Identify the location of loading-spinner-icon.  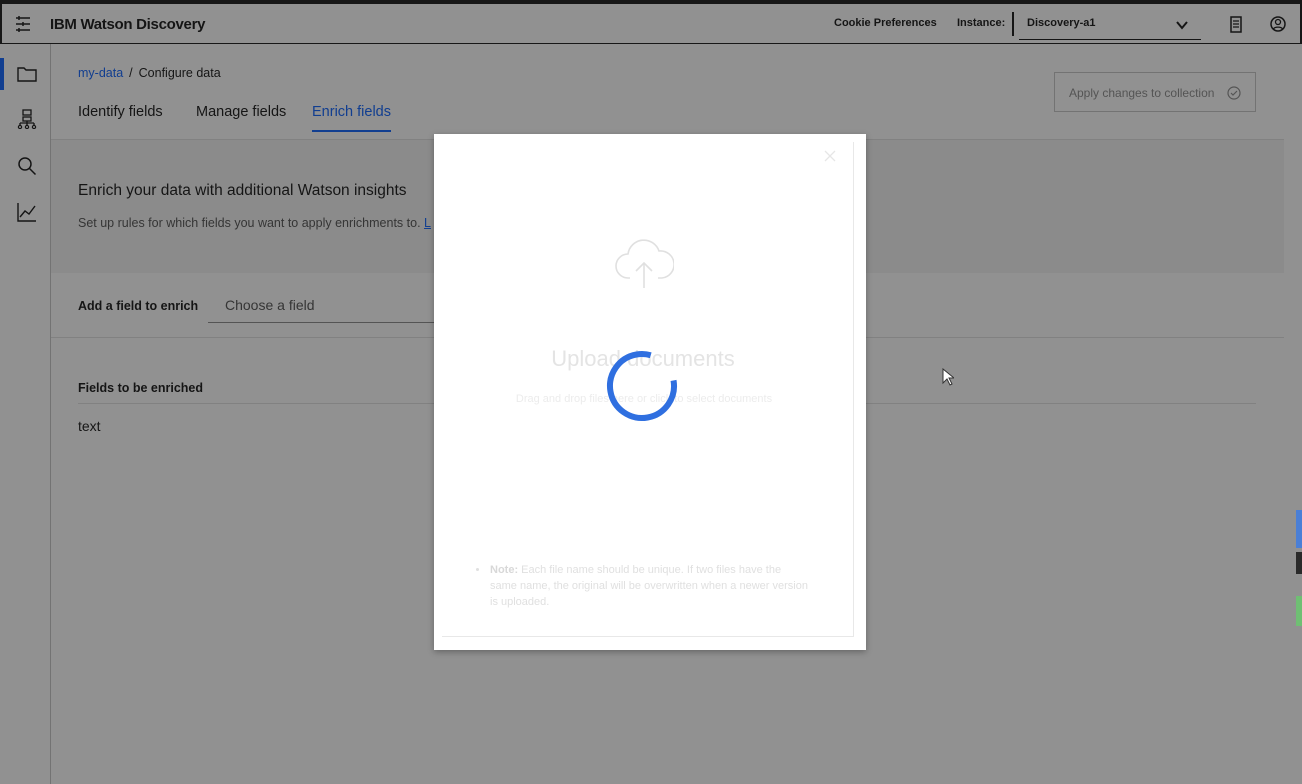
(642, 386).